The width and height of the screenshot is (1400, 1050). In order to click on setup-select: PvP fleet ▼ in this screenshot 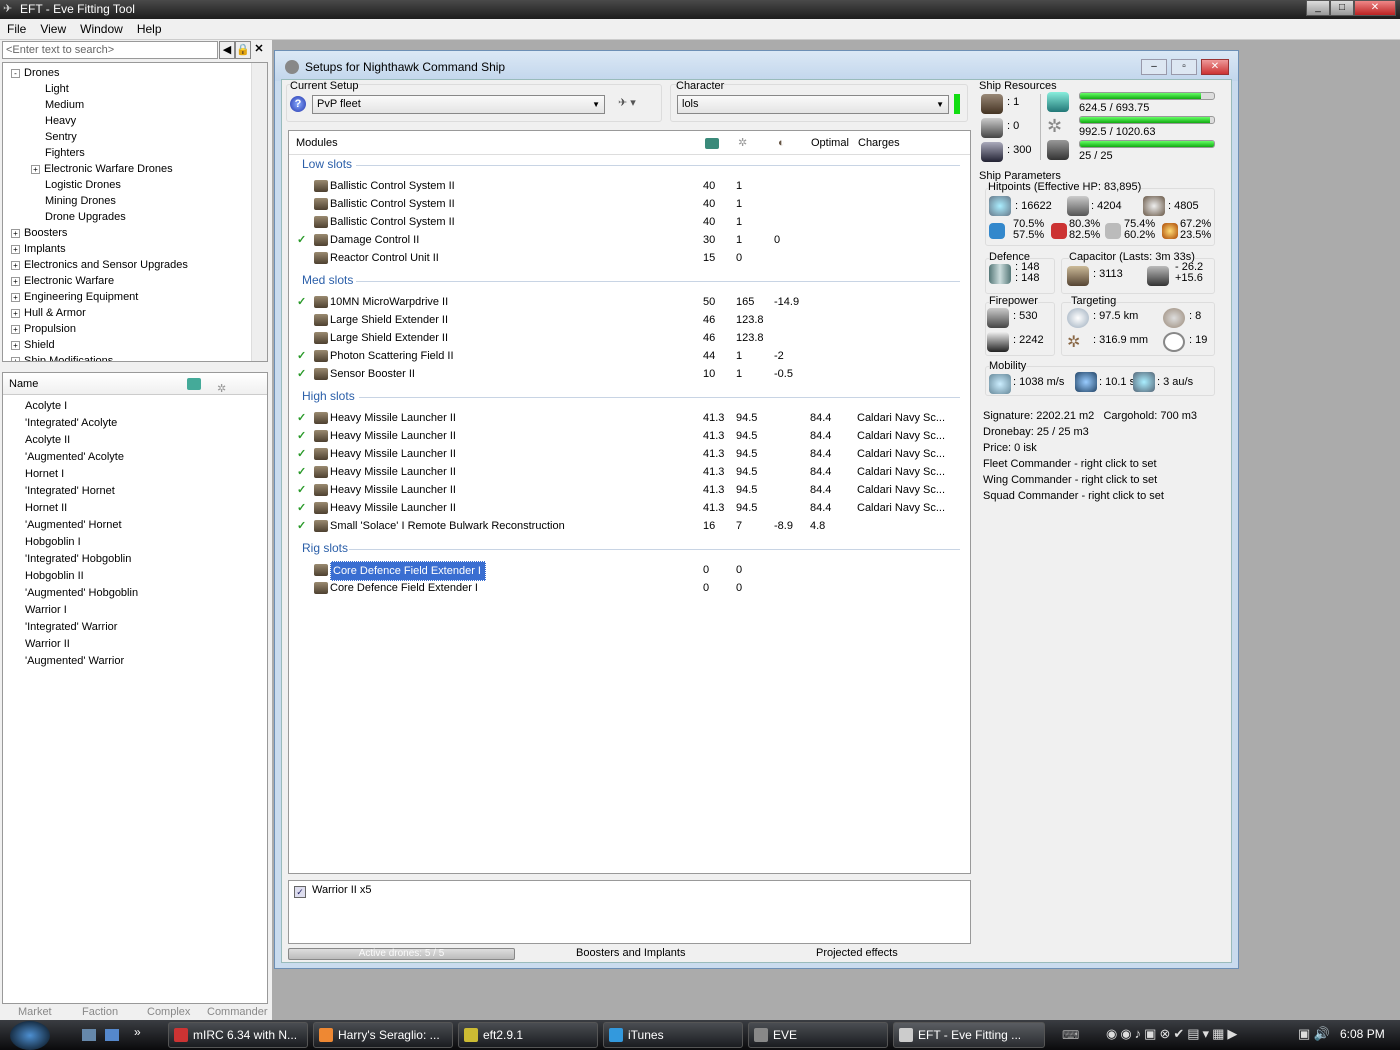, I will do `click(458, 104)`.